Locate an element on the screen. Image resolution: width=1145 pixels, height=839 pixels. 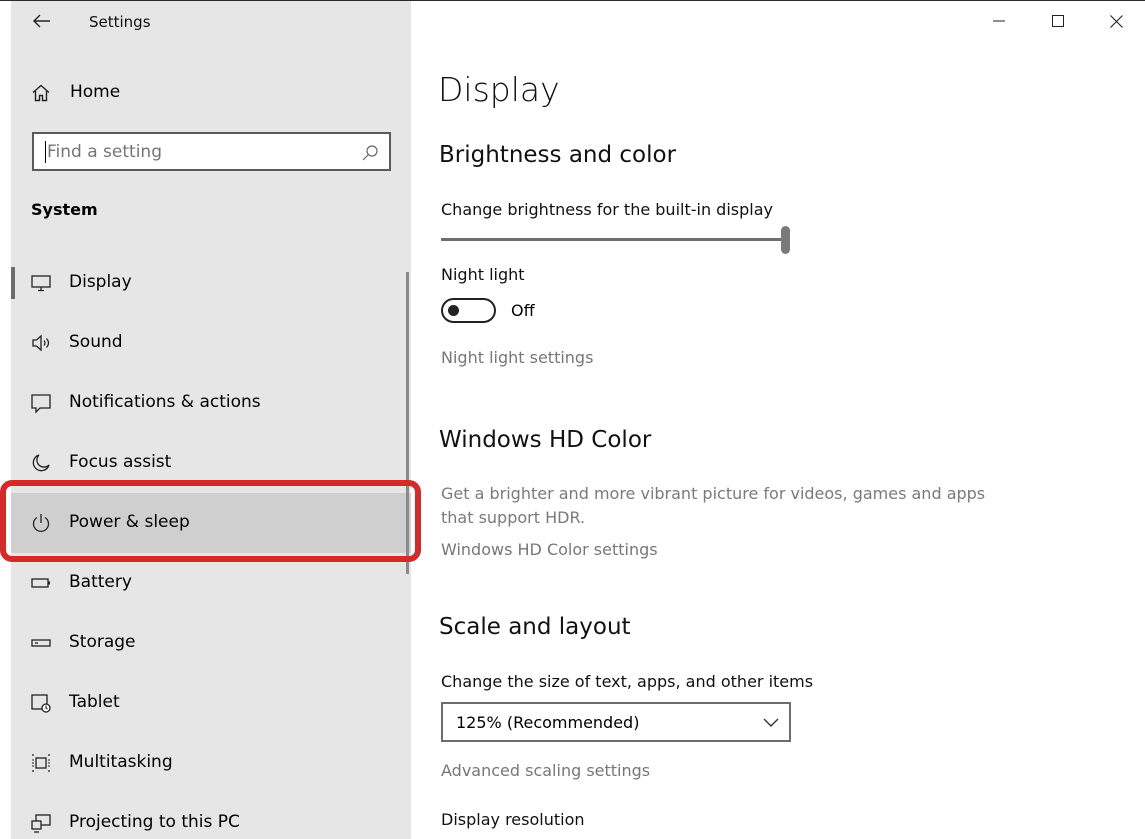
sidebar-scrollbar is located at coordinates (407, 423).